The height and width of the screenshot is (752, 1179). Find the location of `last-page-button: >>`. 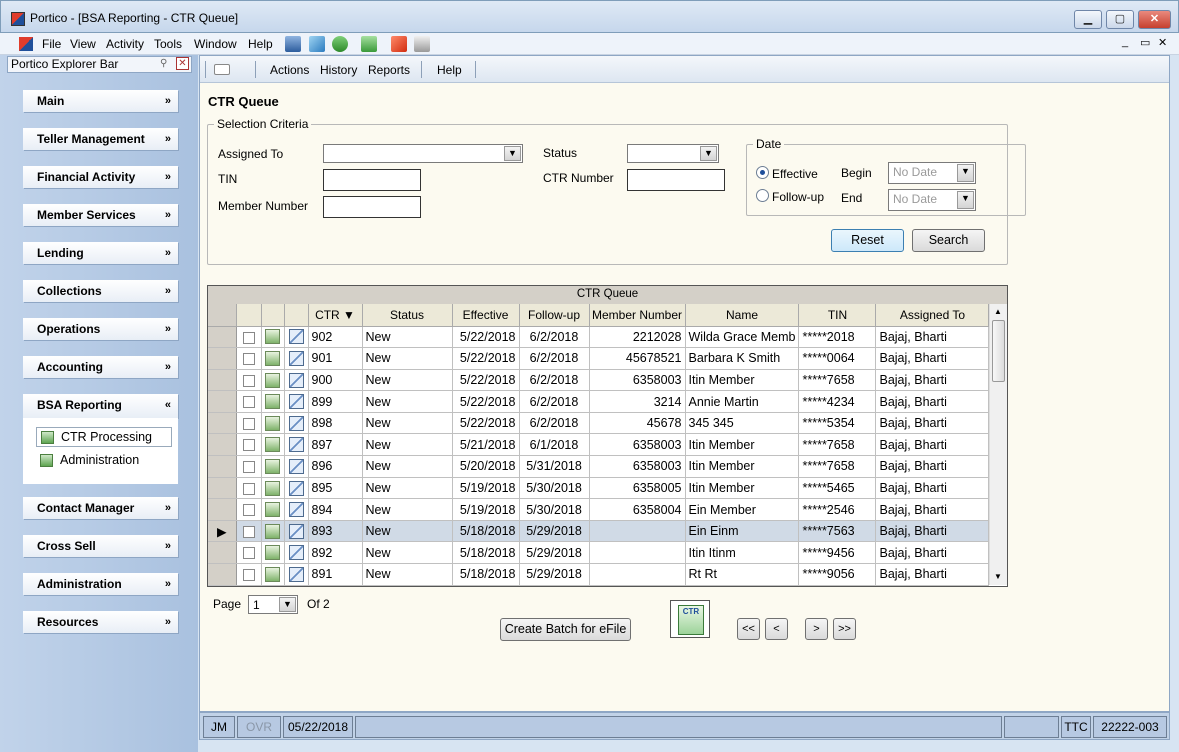

last-page-button: >> is located at coordinates (844, 629).